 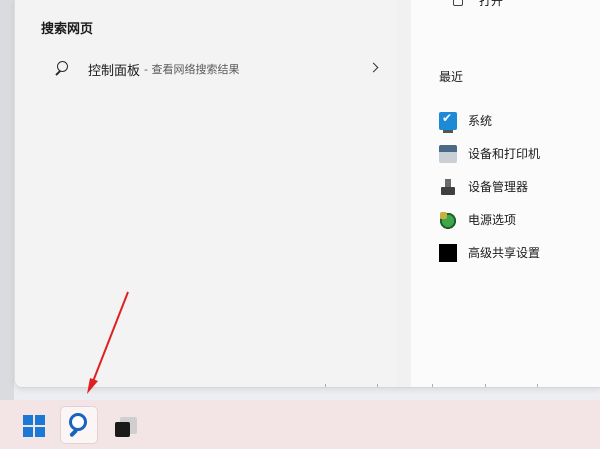 What do you see at coordinates (73, 433) in the screenshot?
I see `search-icon-handle` at bounding box center [73, 433].